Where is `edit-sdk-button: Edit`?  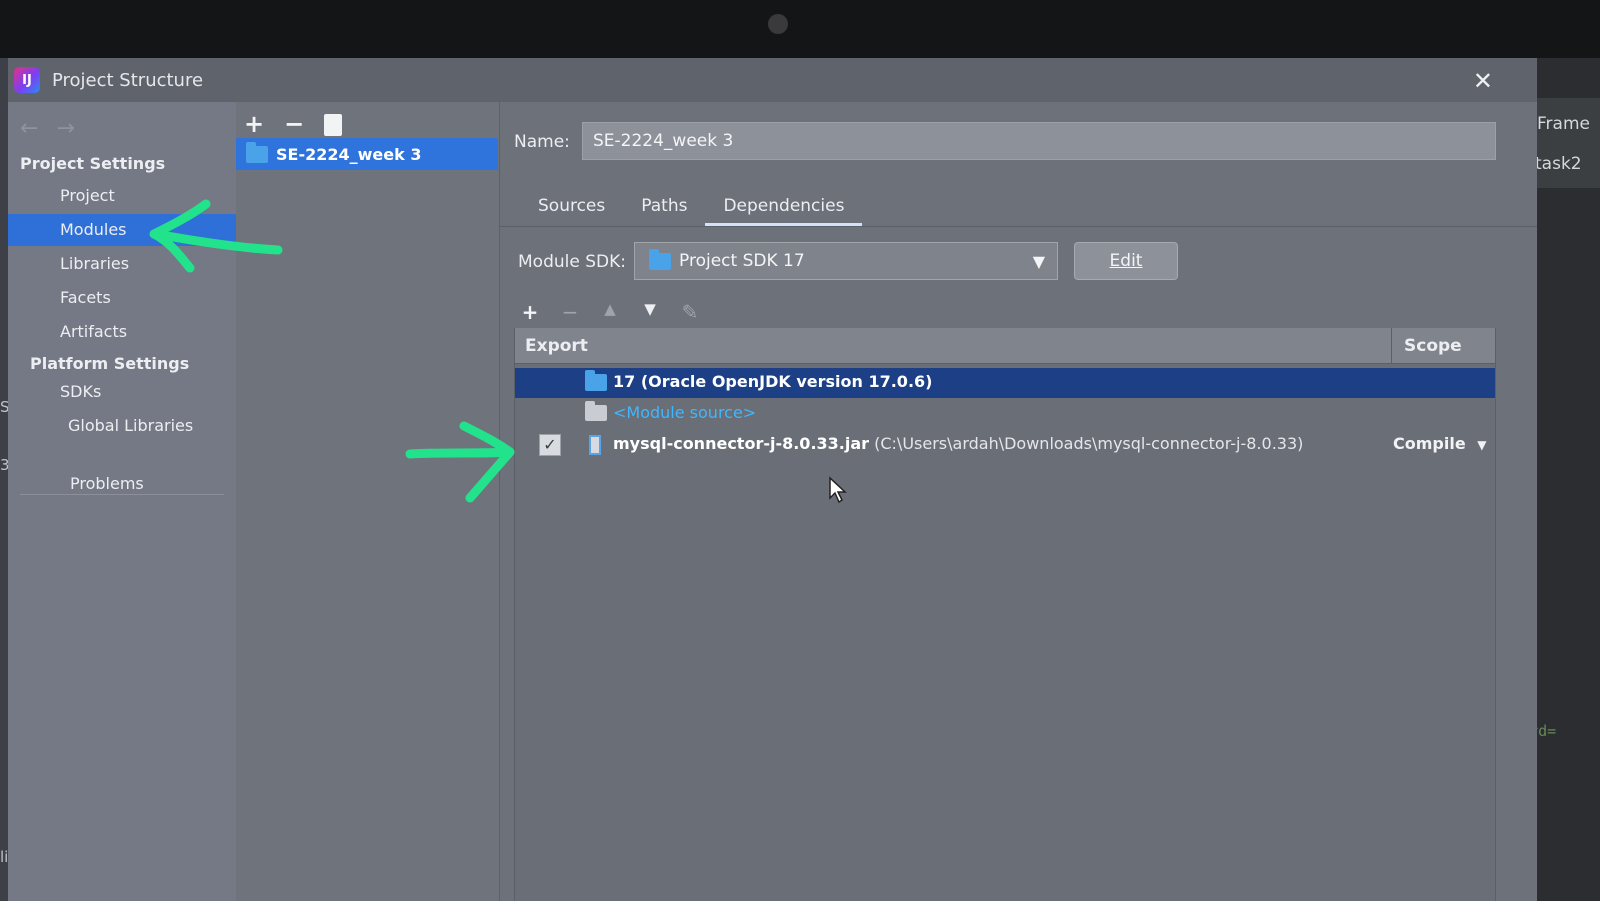 edit-sdk-button: Edit is located at coordinates (1126, 261).